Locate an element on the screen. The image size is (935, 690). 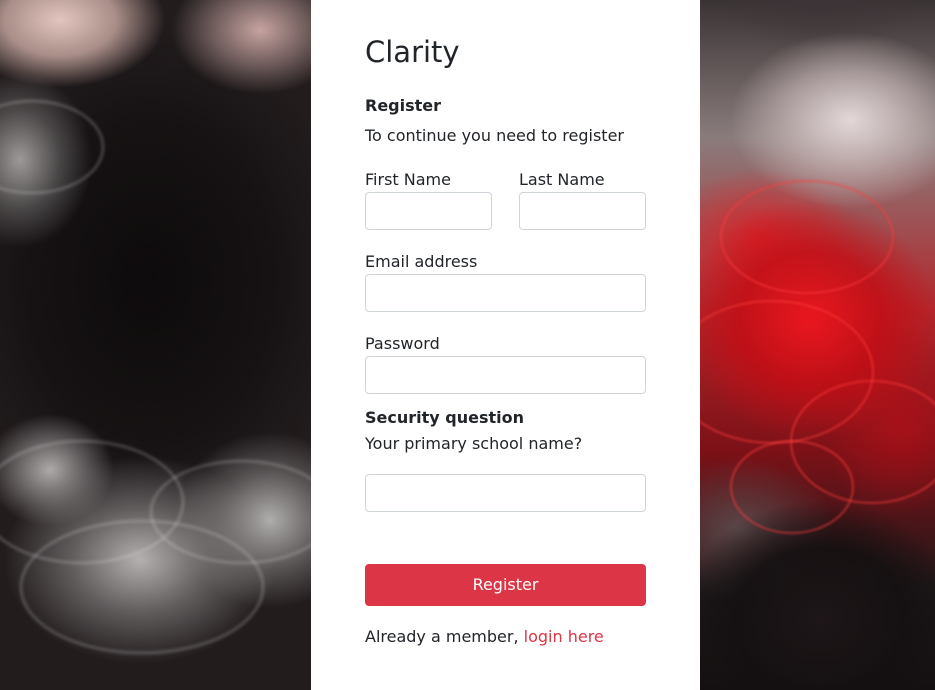
login-prompt-text: Already a member, is located at coordinates (442, 636).